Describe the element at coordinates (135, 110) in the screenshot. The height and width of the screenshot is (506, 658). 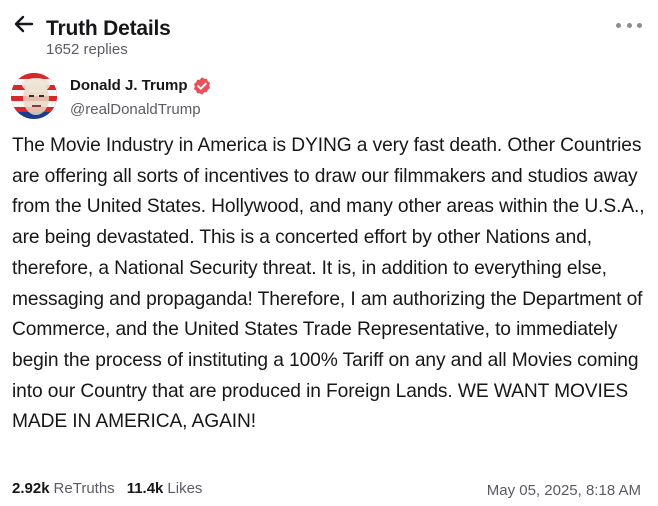
I see `author-handle: @realDonaldTrump` at that location.